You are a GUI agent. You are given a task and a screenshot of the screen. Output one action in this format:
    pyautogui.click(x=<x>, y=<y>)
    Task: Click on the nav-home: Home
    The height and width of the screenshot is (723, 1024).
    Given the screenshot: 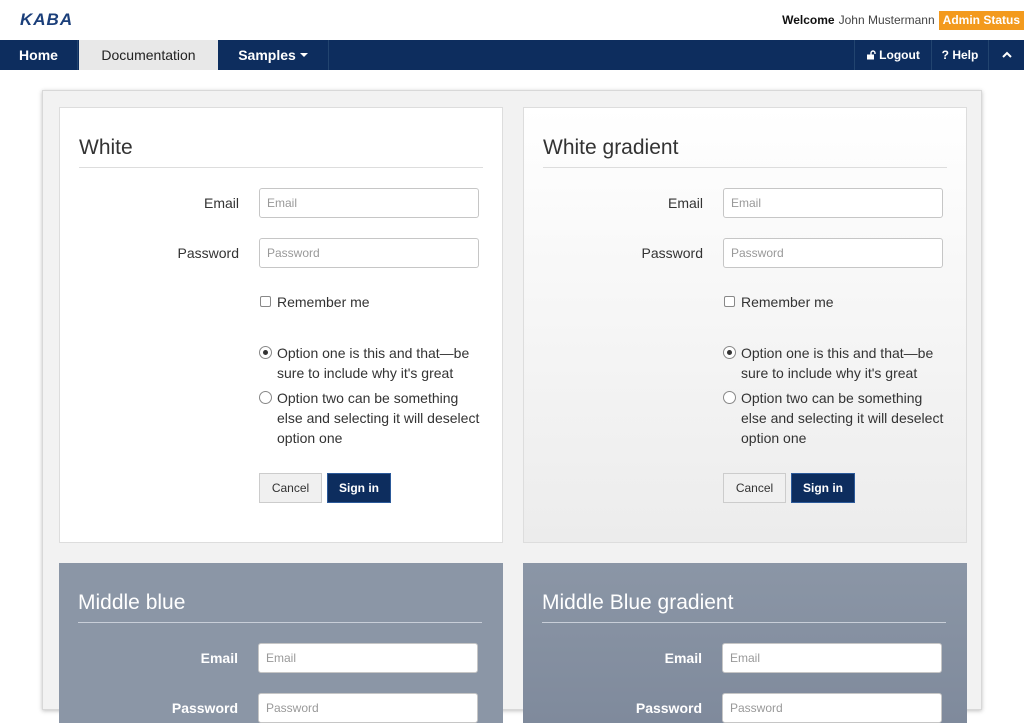 What is the action you would take?
    pyautogui.click(x=39, y=55)
    